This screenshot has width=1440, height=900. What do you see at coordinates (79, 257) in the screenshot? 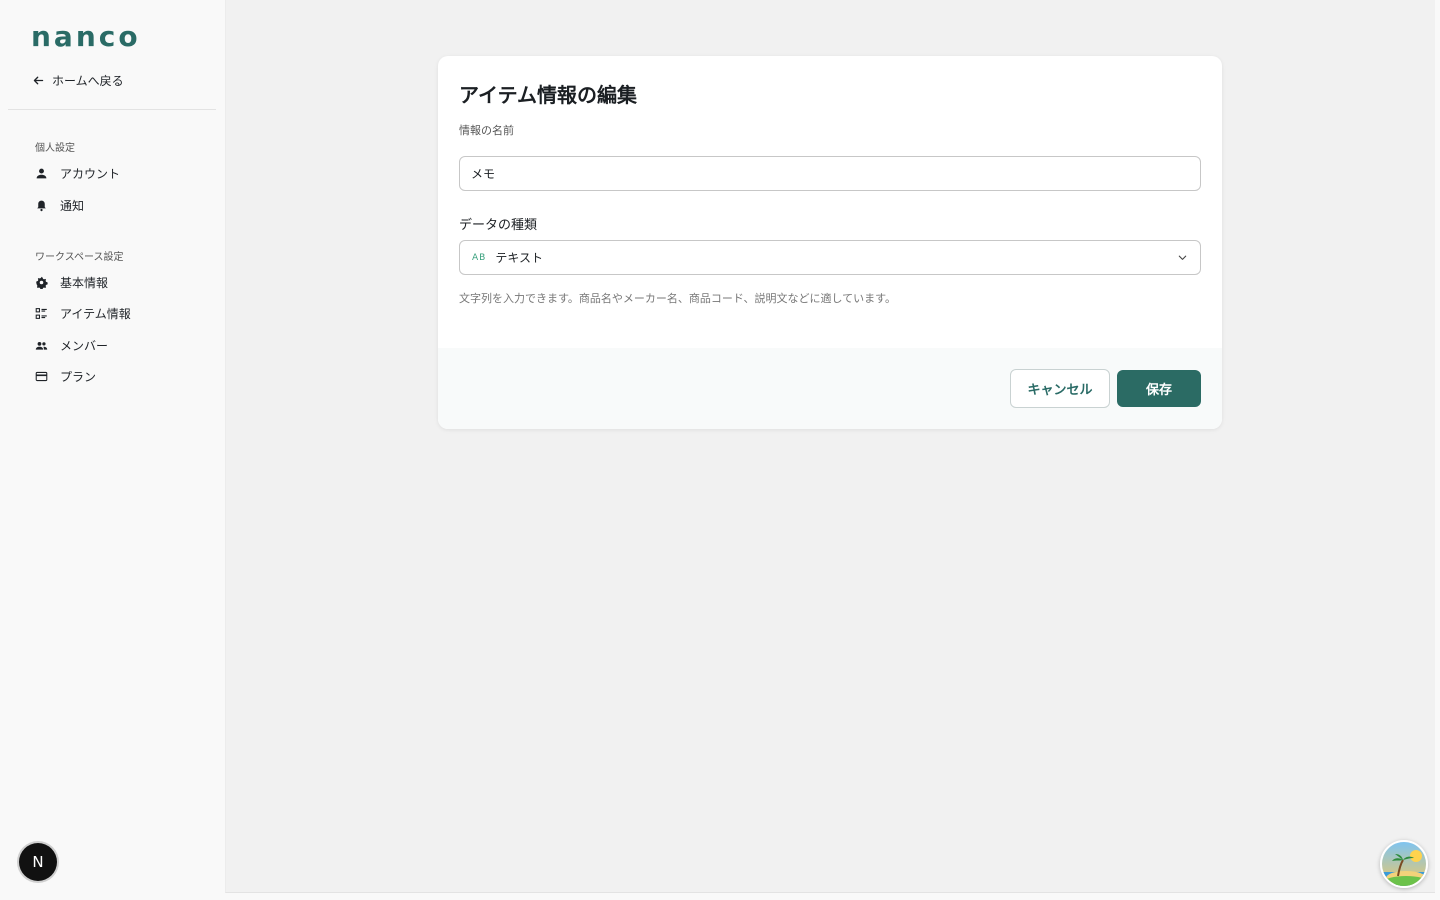
I see `workspace-settings-heading: ワークスペース設定` at bounding box center [79, 257].